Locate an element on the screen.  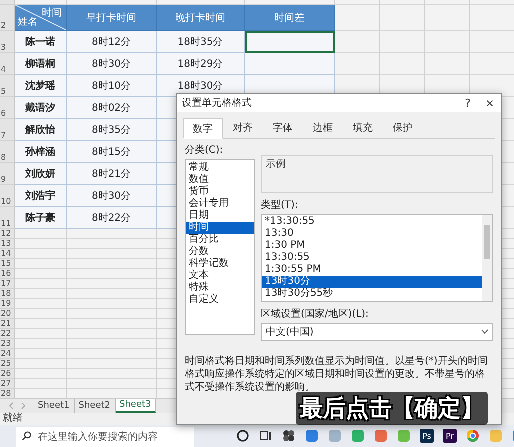
row-number: 3 is located at coordinates (7, 42).